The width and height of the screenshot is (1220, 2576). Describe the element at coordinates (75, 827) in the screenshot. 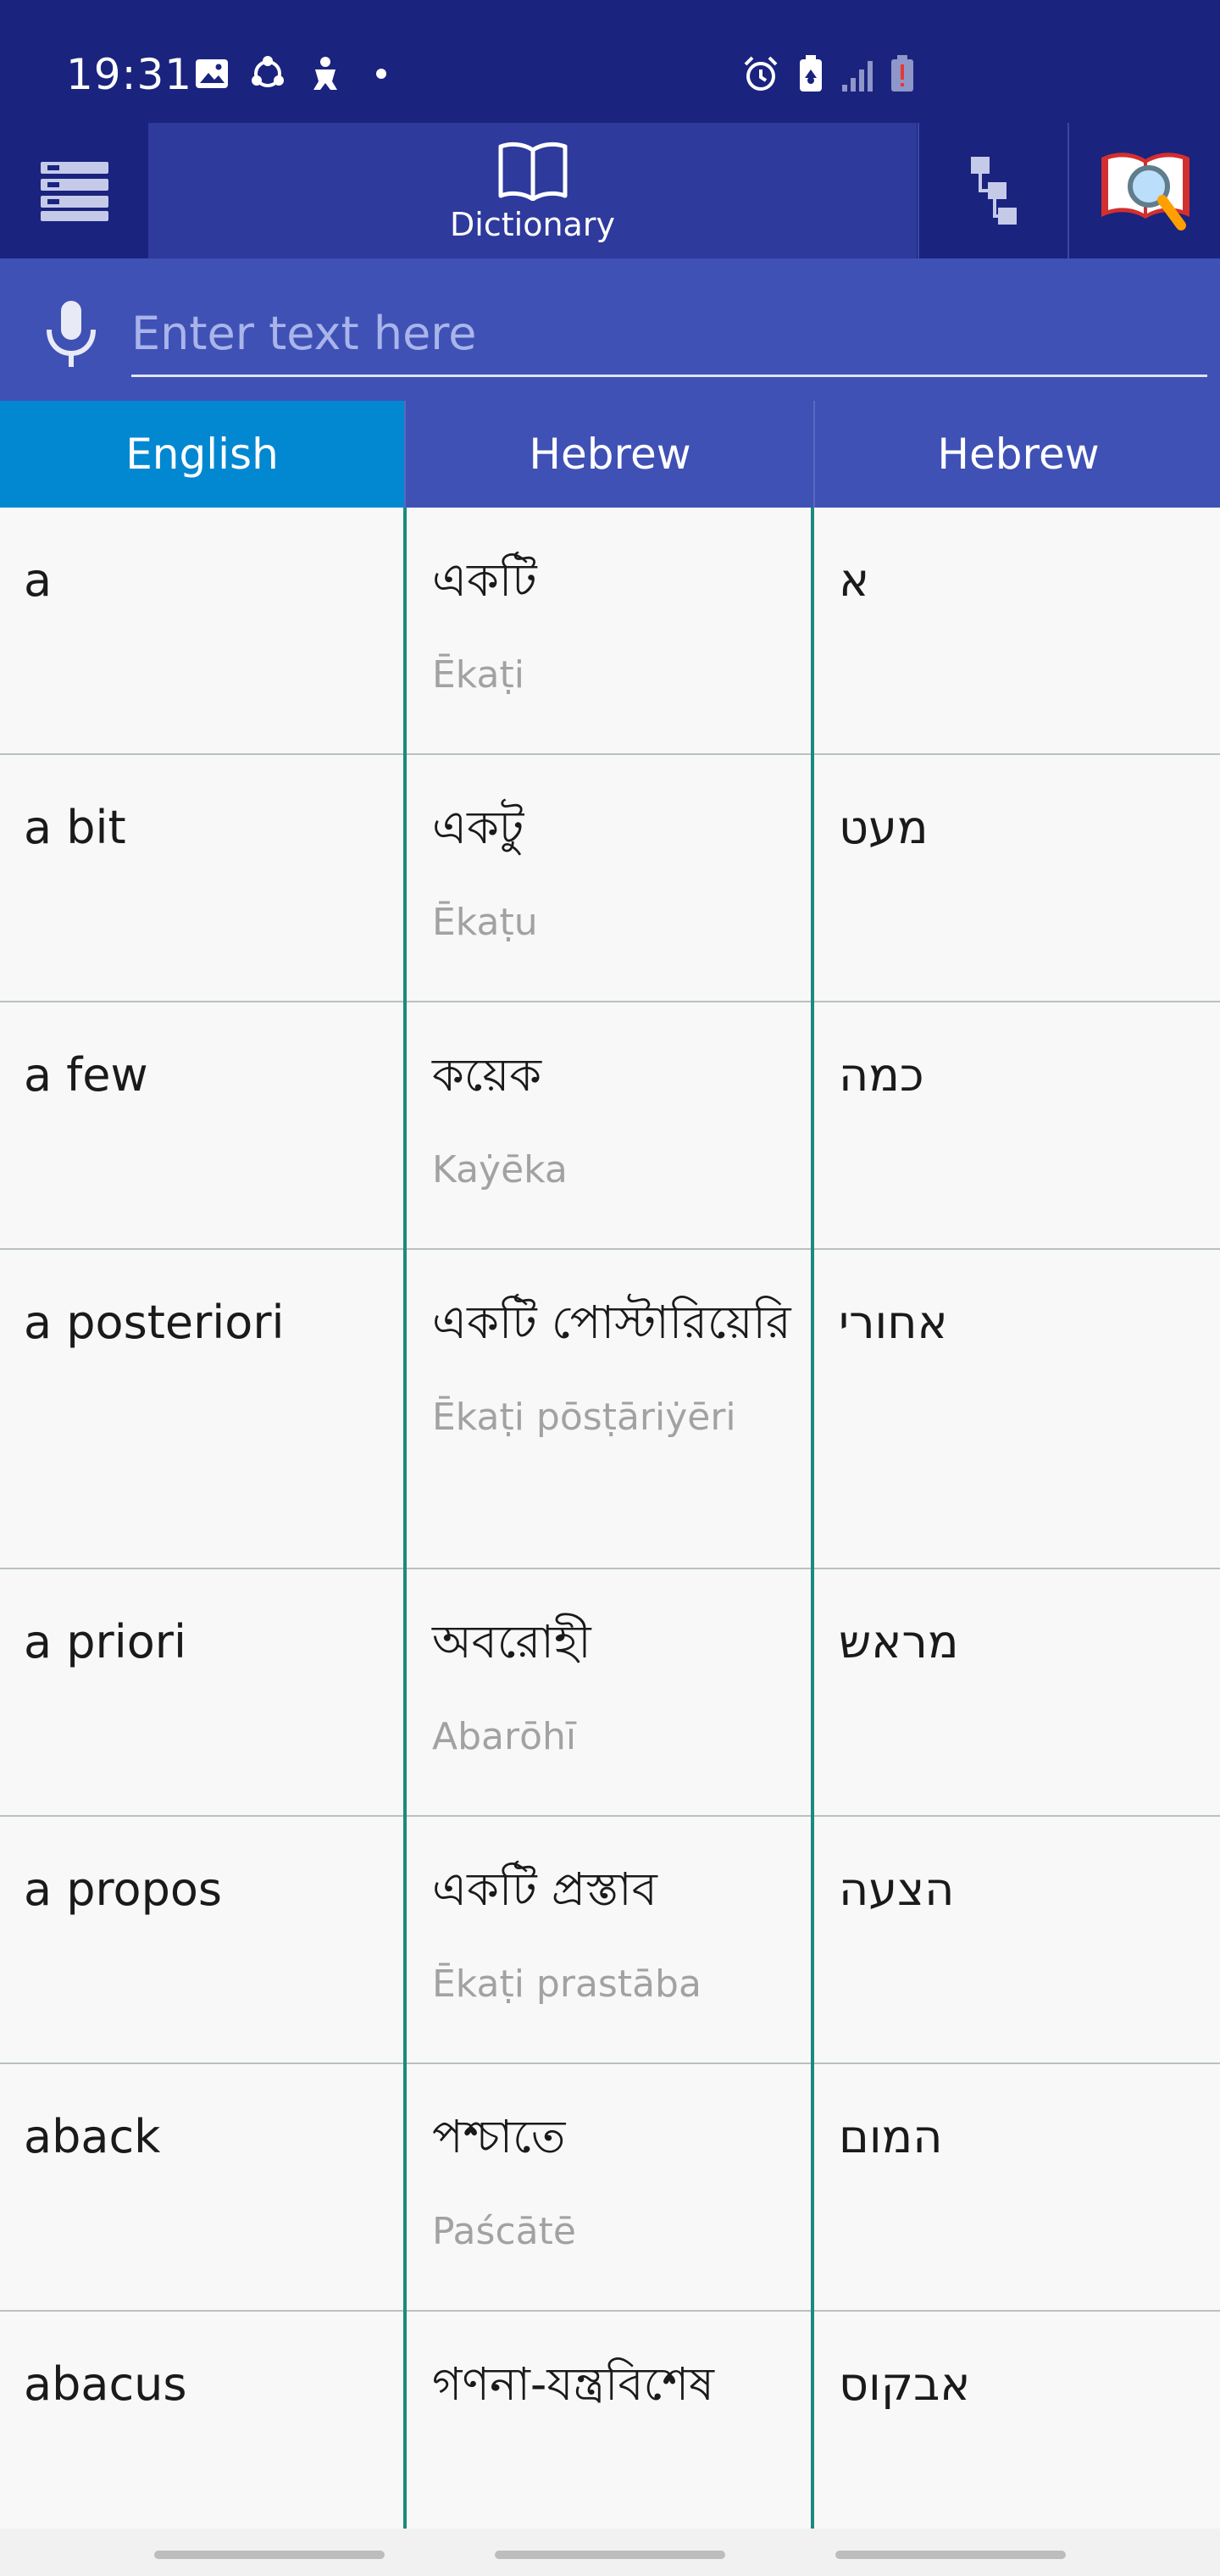

I see `english-term: a bit` at that location.